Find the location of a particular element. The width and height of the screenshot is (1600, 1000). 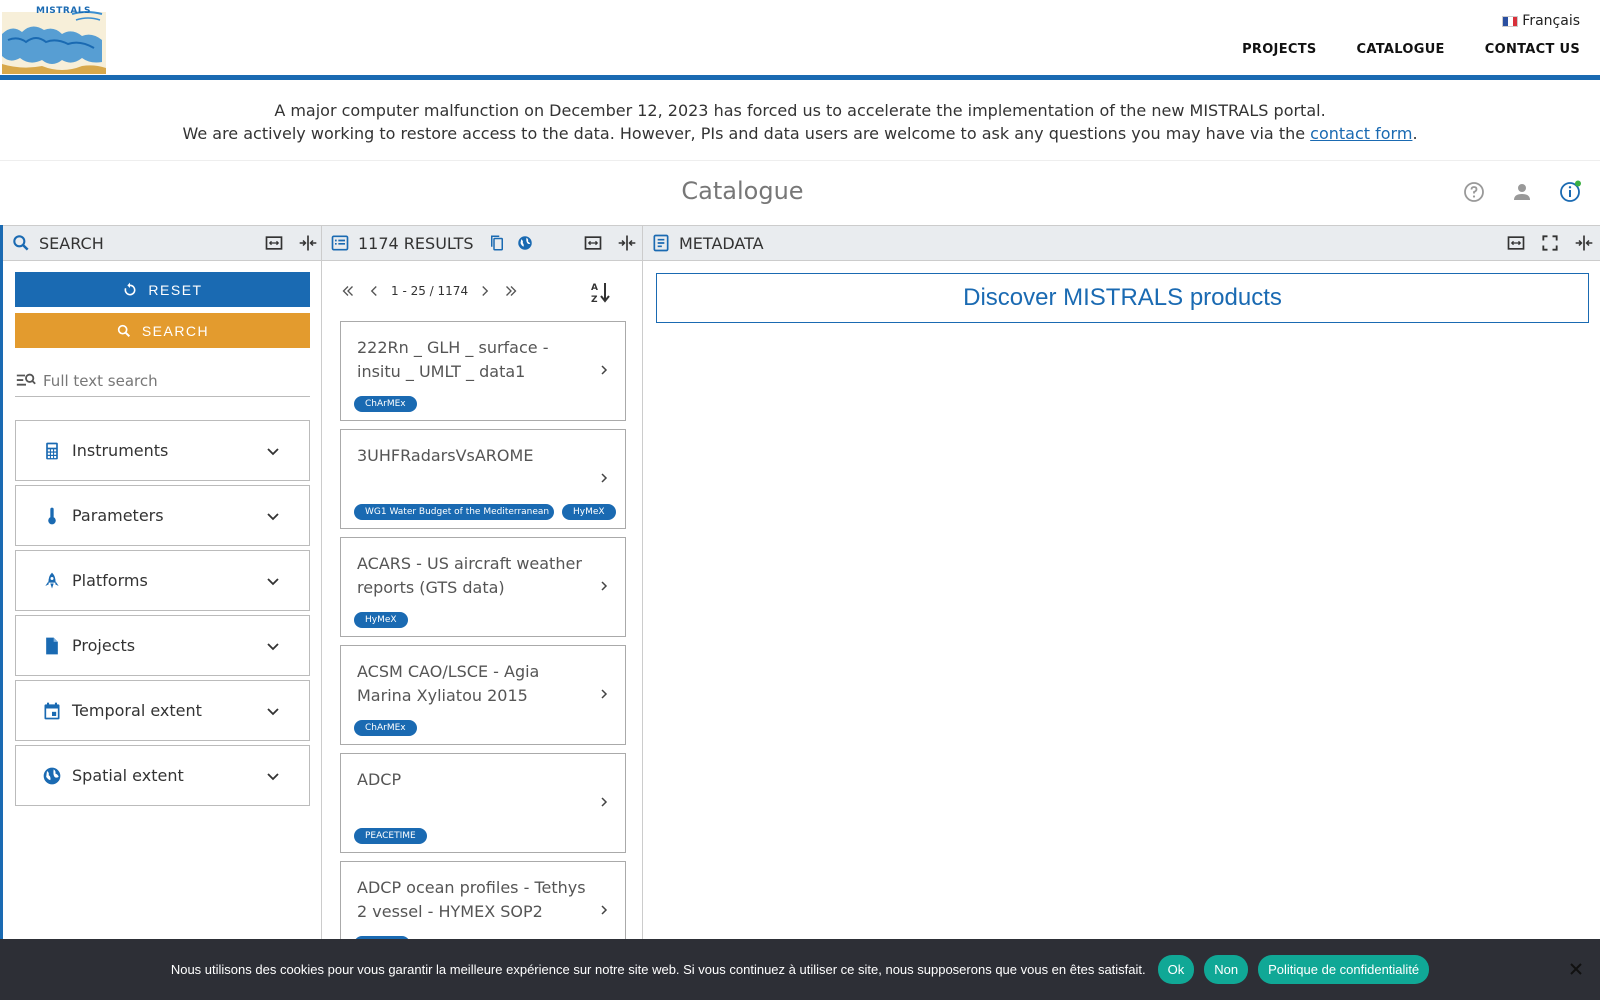

results-panel-actions is located at coordinates (610, 243).